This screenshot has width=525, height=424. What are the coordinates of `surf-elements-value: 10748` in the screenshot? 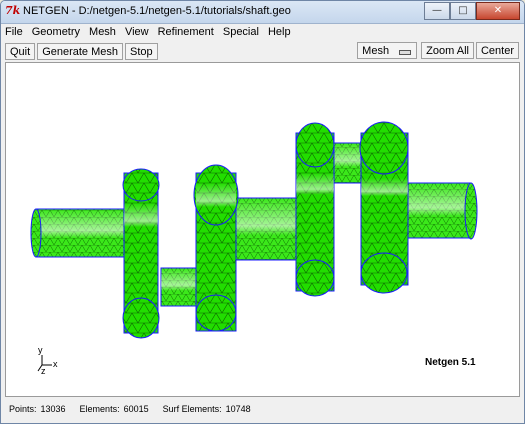 It's located at (238, 409).